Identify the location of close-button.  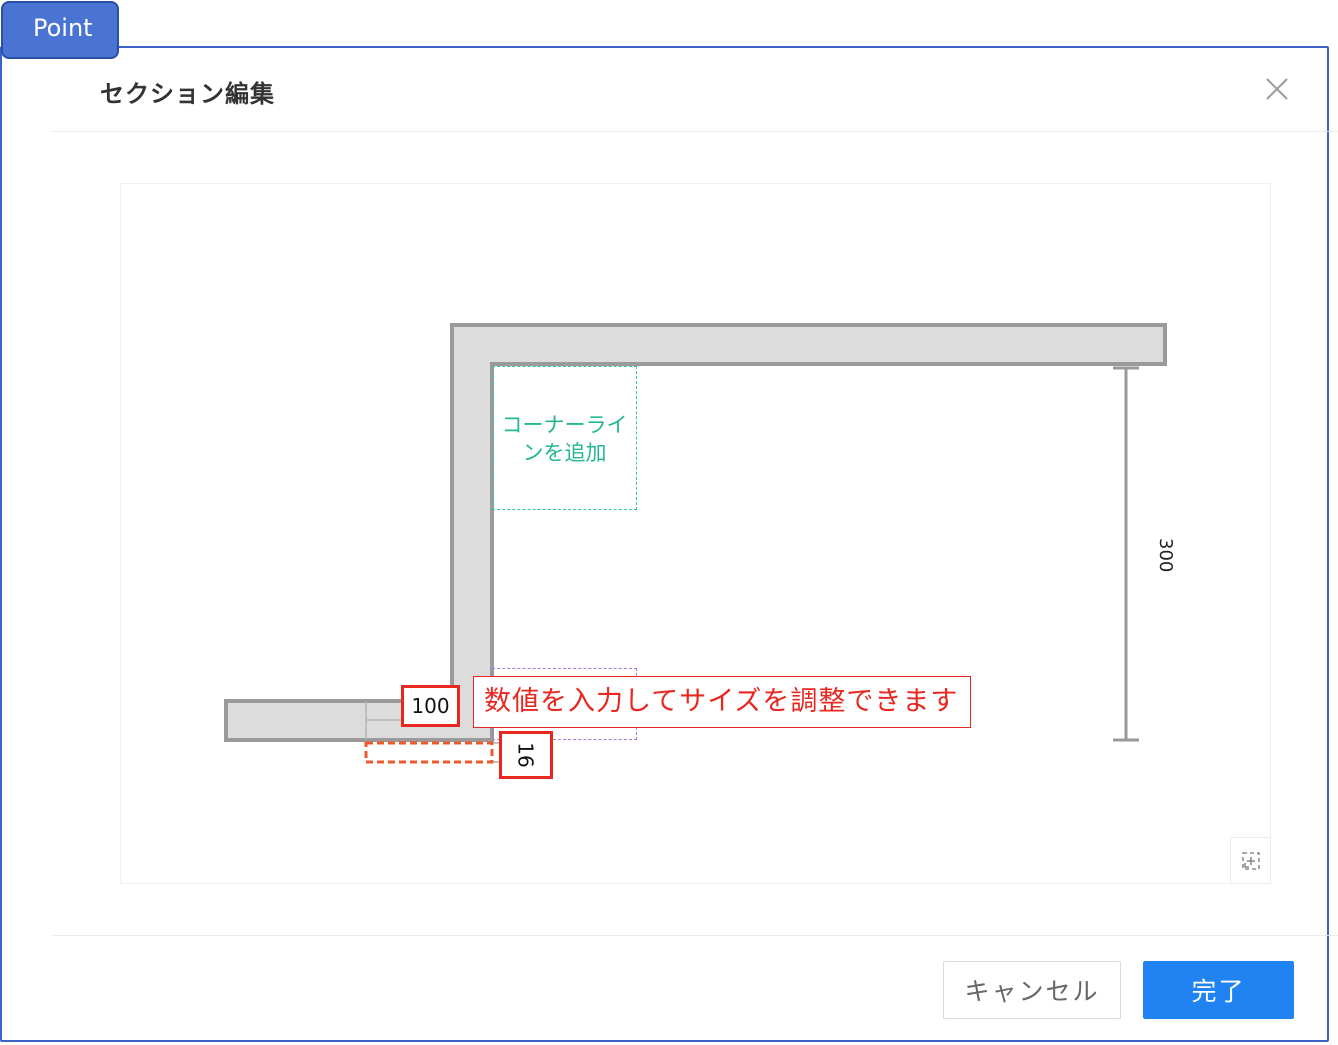
(1277, 89).